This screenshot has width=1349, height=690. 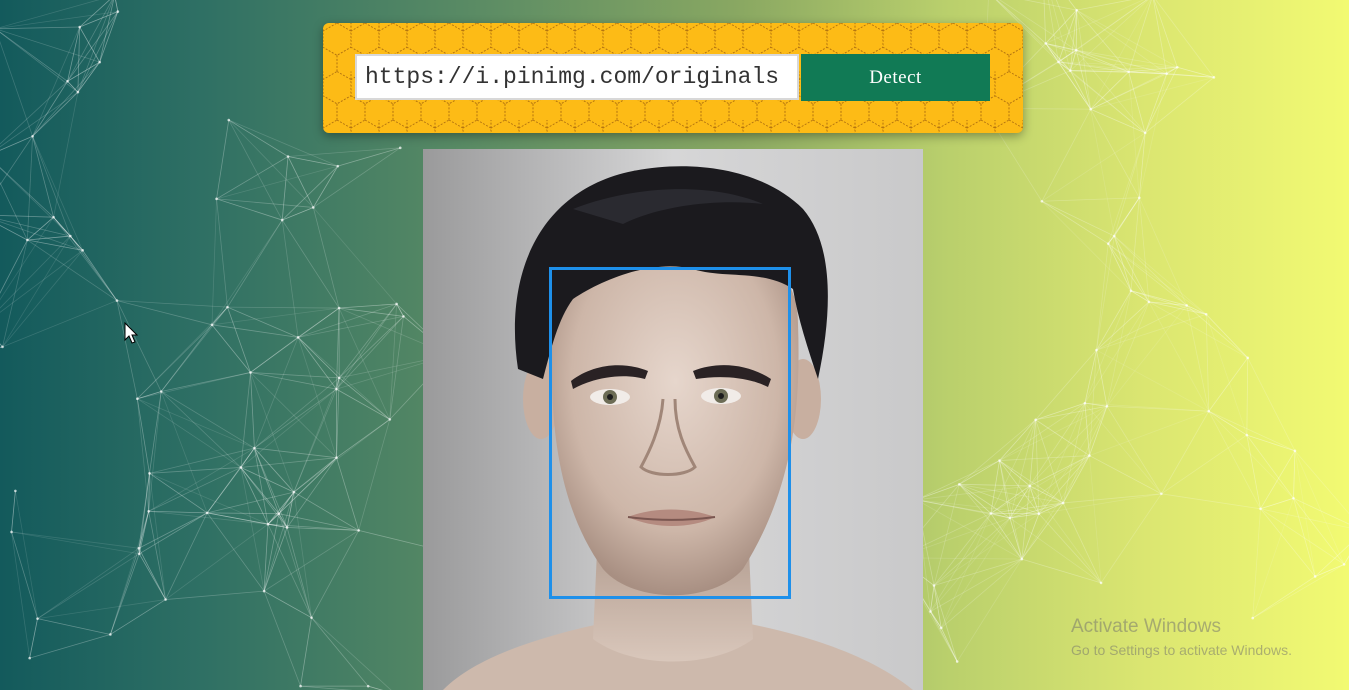 What do you see at coordinates (577, 77) in the screenshot?
I see `image-url-input` at bounding box center [577, 77].